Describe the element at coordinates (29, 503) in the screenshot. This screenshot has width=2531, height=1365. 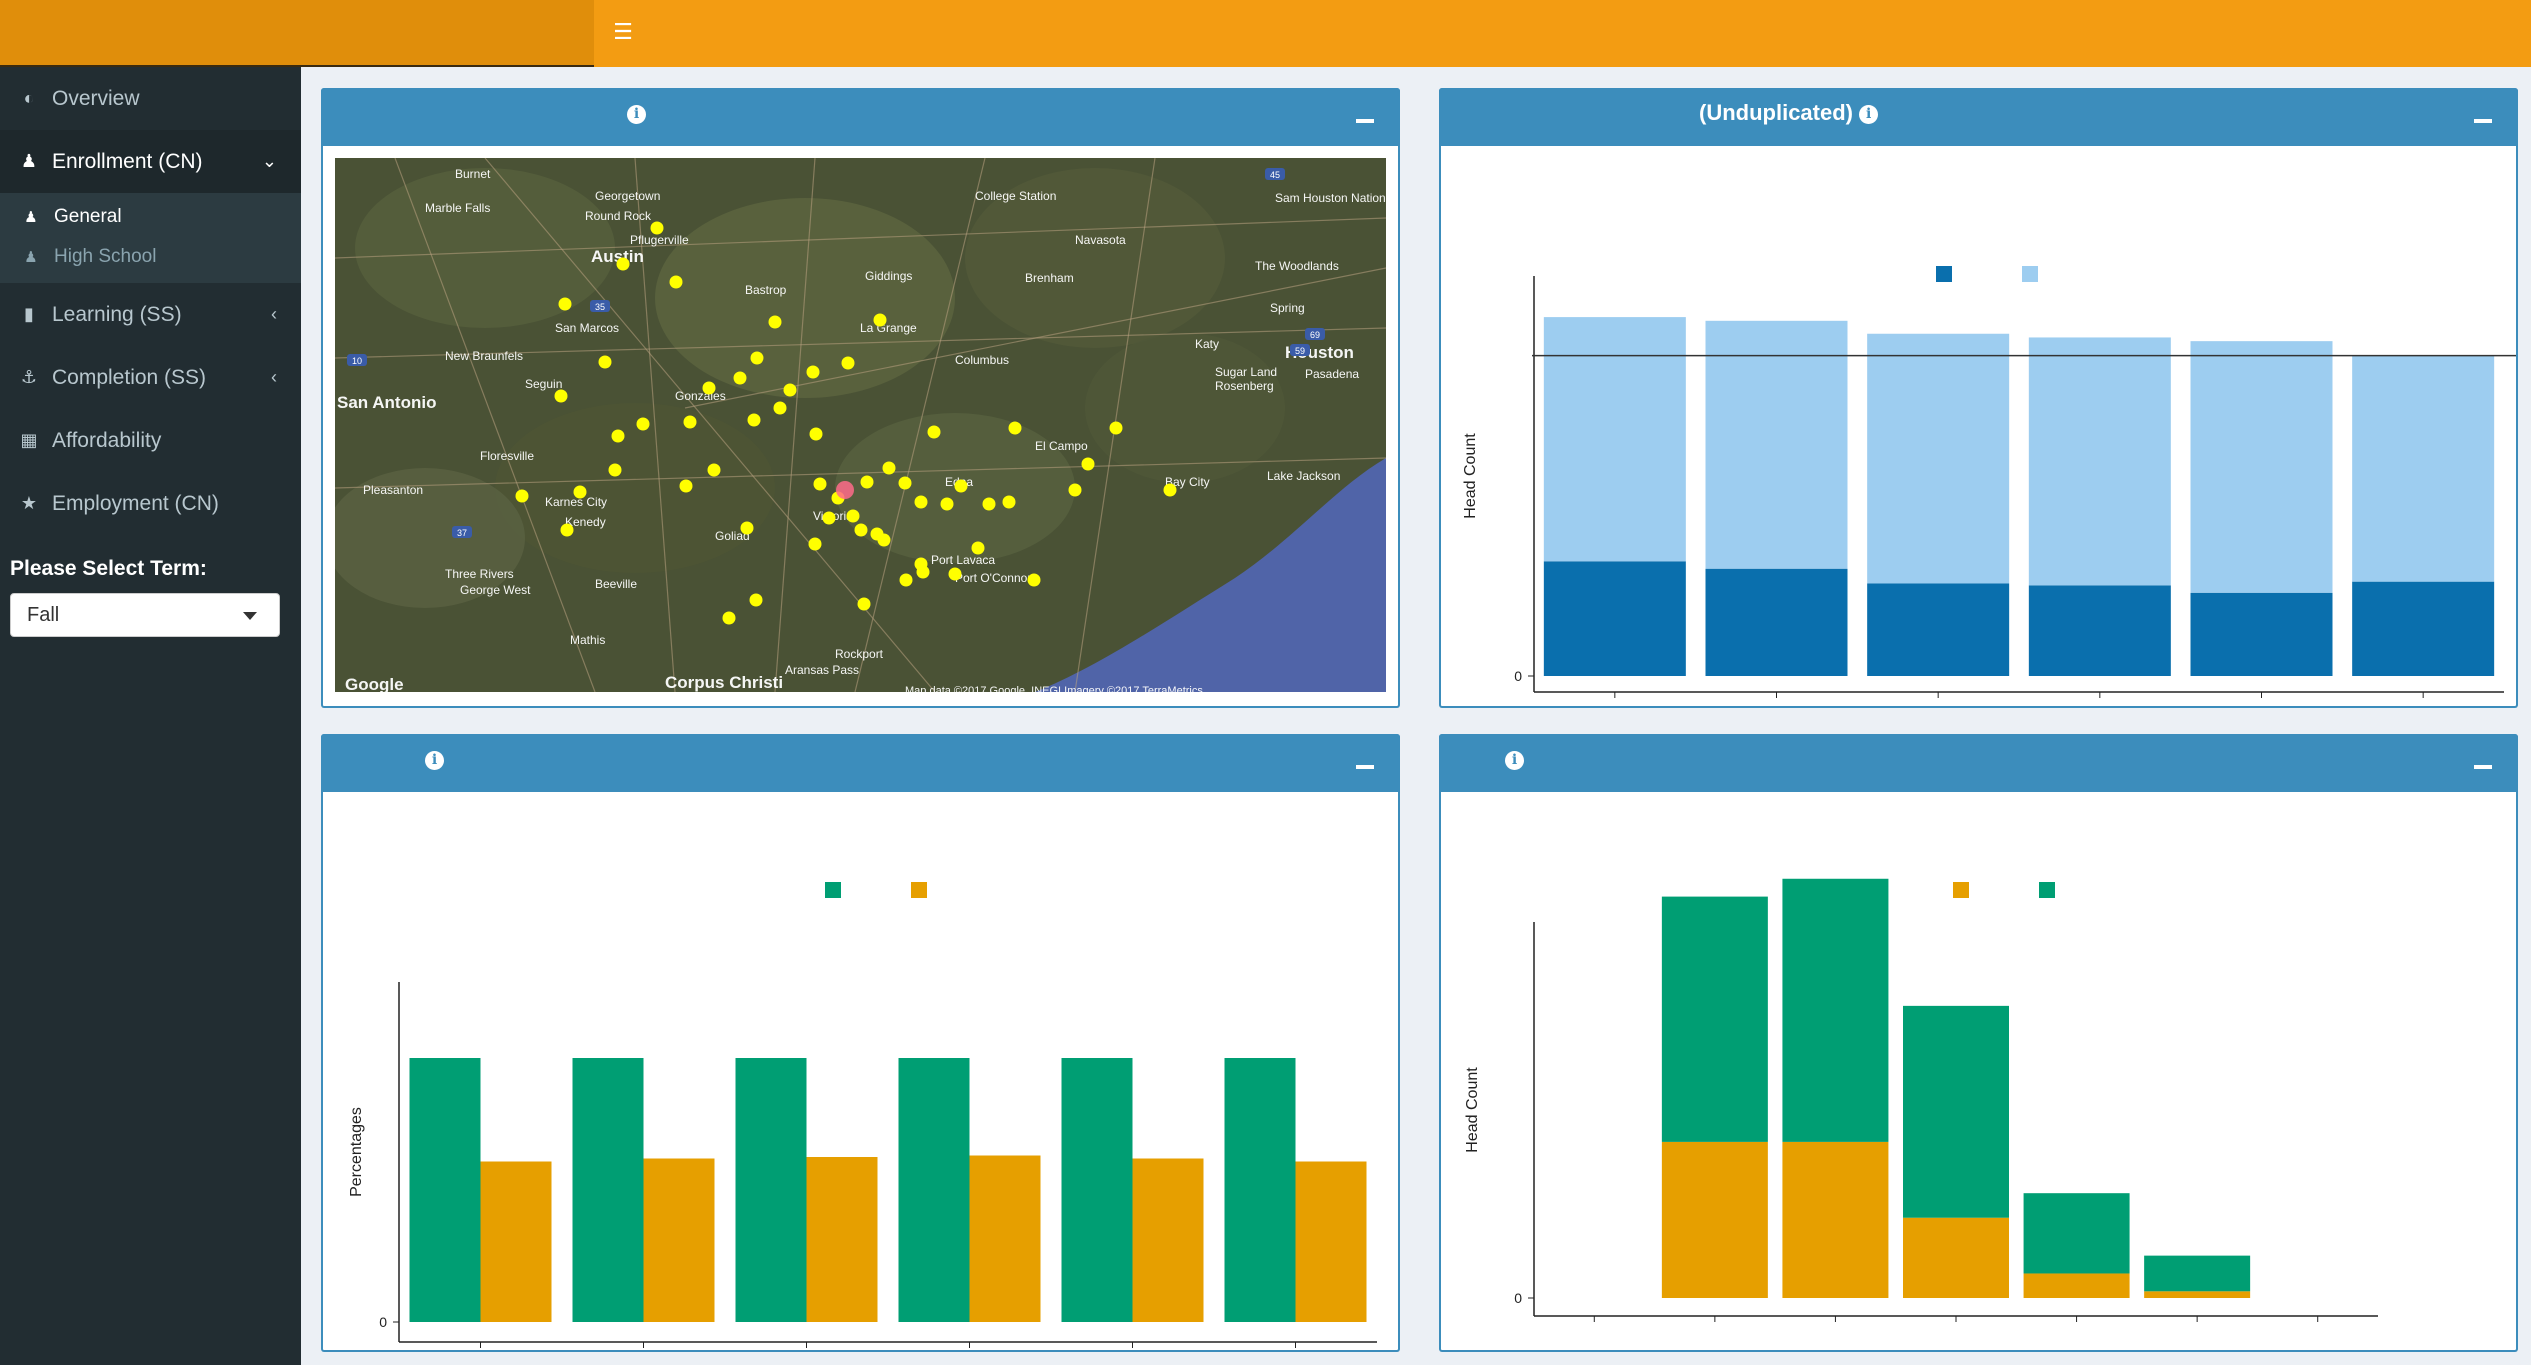
I see `trophy-icon: ★` at that location.